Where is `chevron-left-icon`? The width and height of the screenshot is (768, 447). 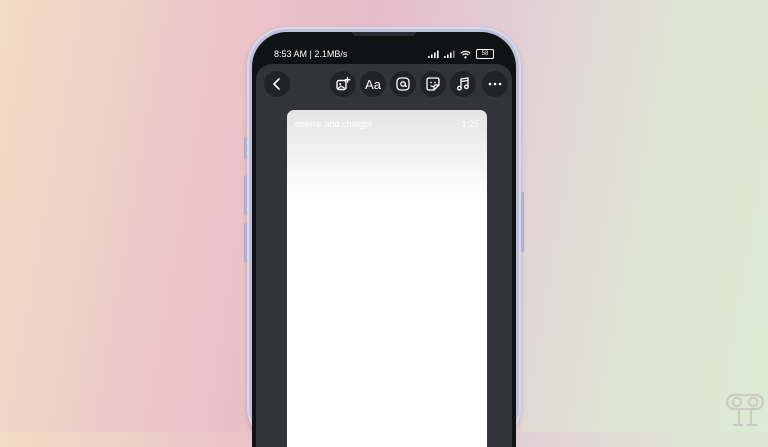
chevron-left-icon is located at coordinates (276, 84).